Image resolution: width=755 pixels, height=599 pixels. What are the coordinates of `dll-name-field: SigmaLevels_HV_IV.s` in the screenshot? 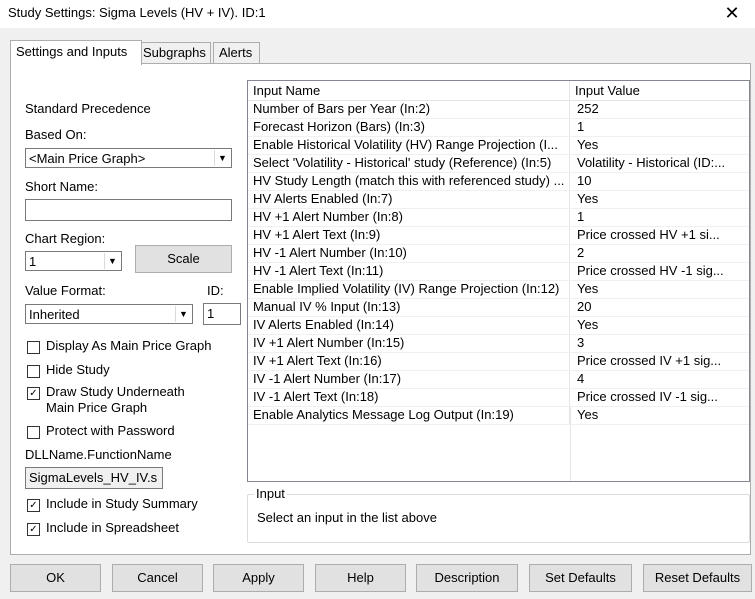 It's located at (94, 478).